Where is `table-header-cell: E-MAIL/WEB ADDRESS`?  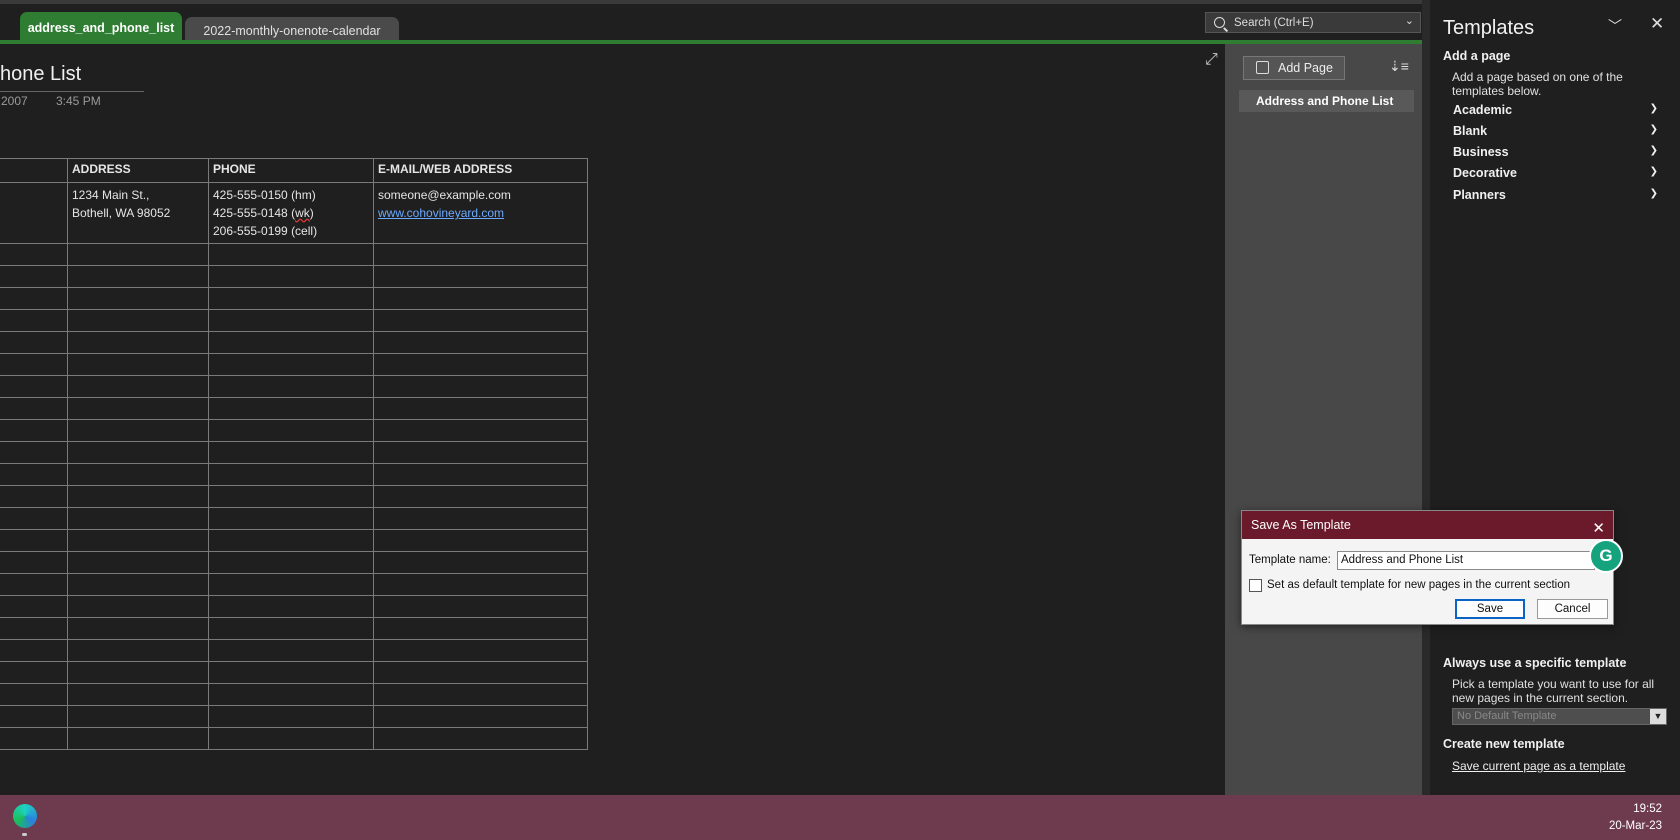 table-header-cell: E-MAIL/WEB ADDRESS is located at coordinates (480, 170).